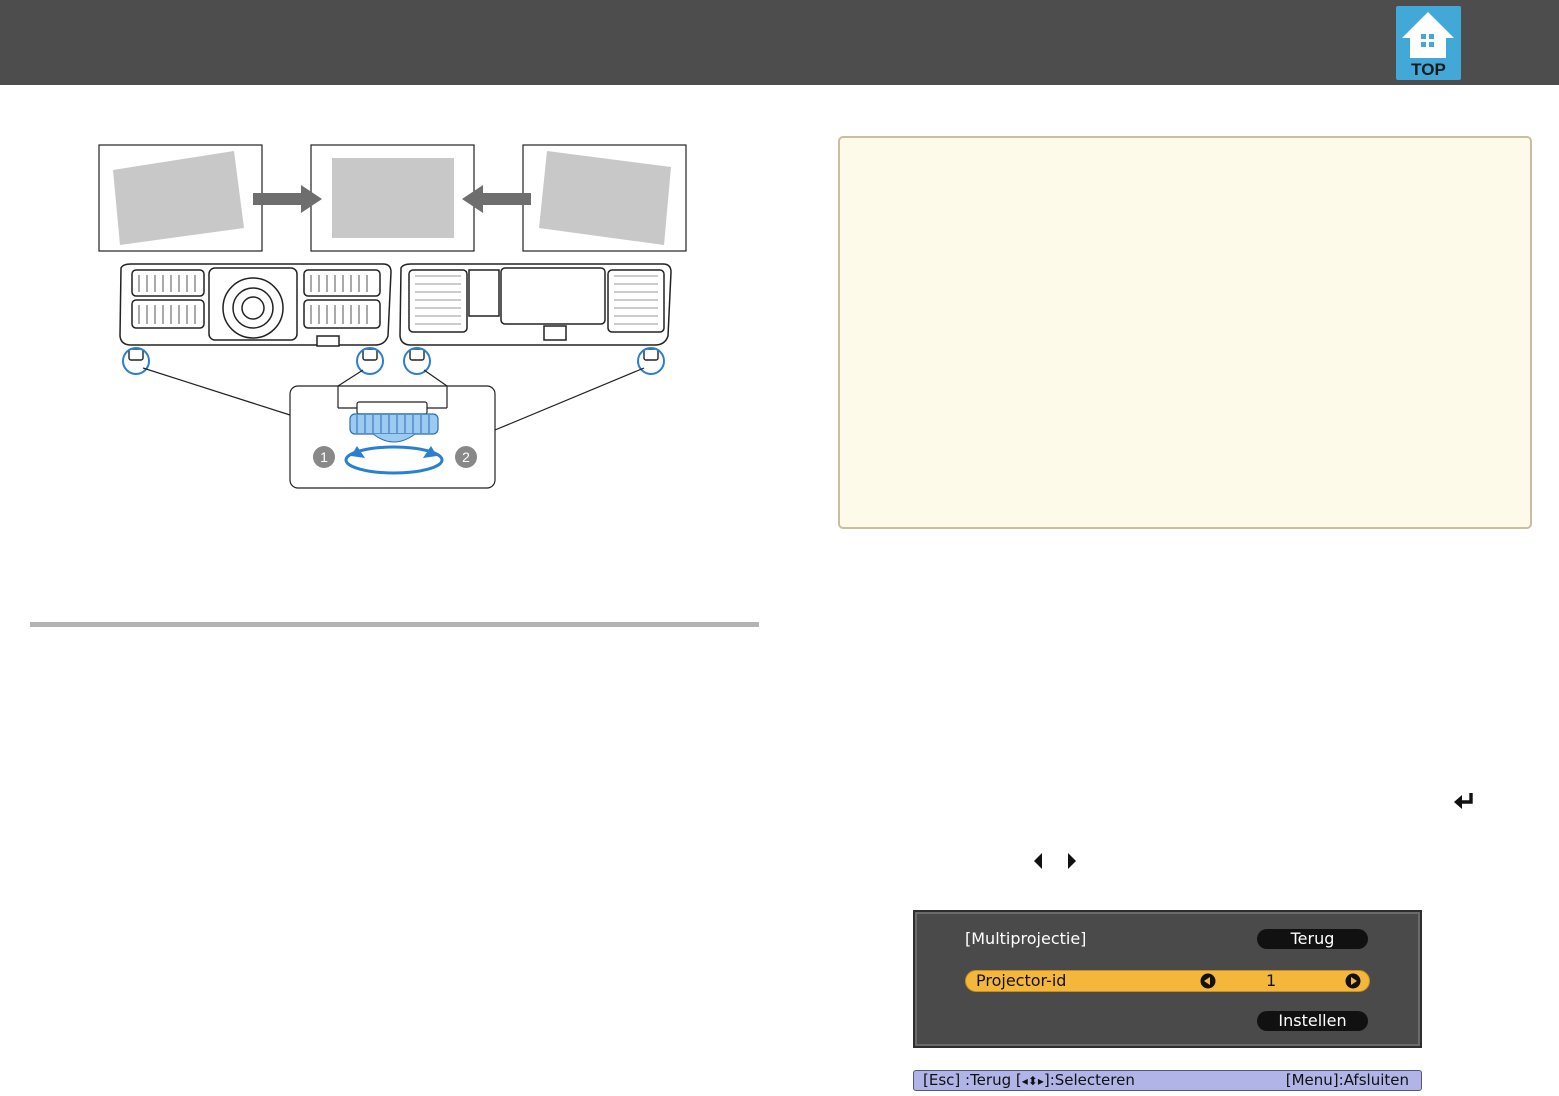 This screenshot has height=1096, width=1559. Describe the element at coordinates (1271, 980) in the screenshot. I see `projector-id-value: 1` at that location.